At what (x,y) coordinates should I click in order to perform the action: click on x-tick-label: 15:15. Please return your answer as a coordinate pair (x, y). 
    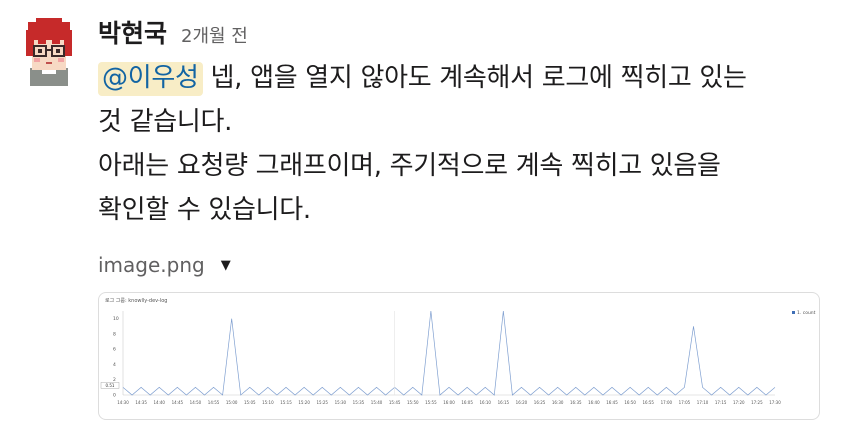
    Looking at the image, I should click on (286, 402).